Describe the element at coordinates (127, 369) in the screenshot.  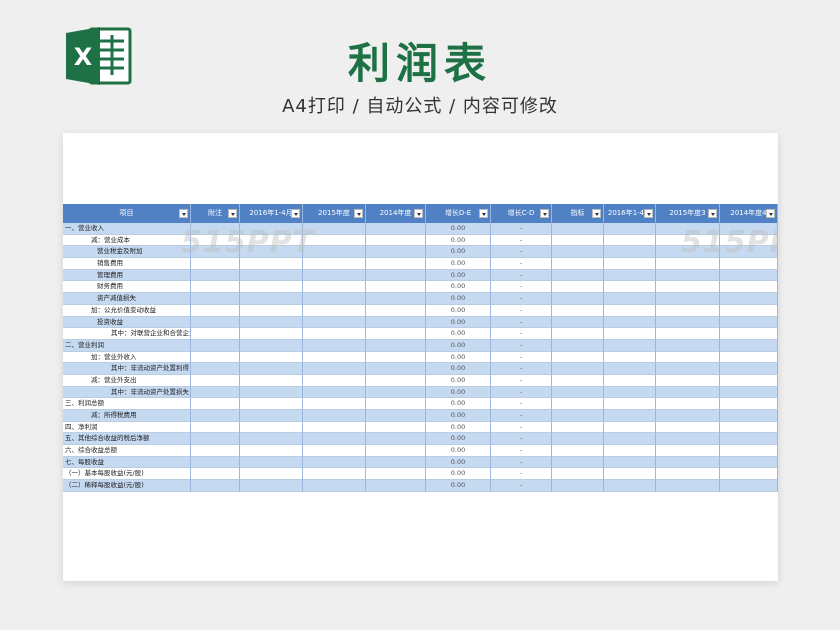
I see `row-label-cell: 其中：非流动资产处置利得` at that location.